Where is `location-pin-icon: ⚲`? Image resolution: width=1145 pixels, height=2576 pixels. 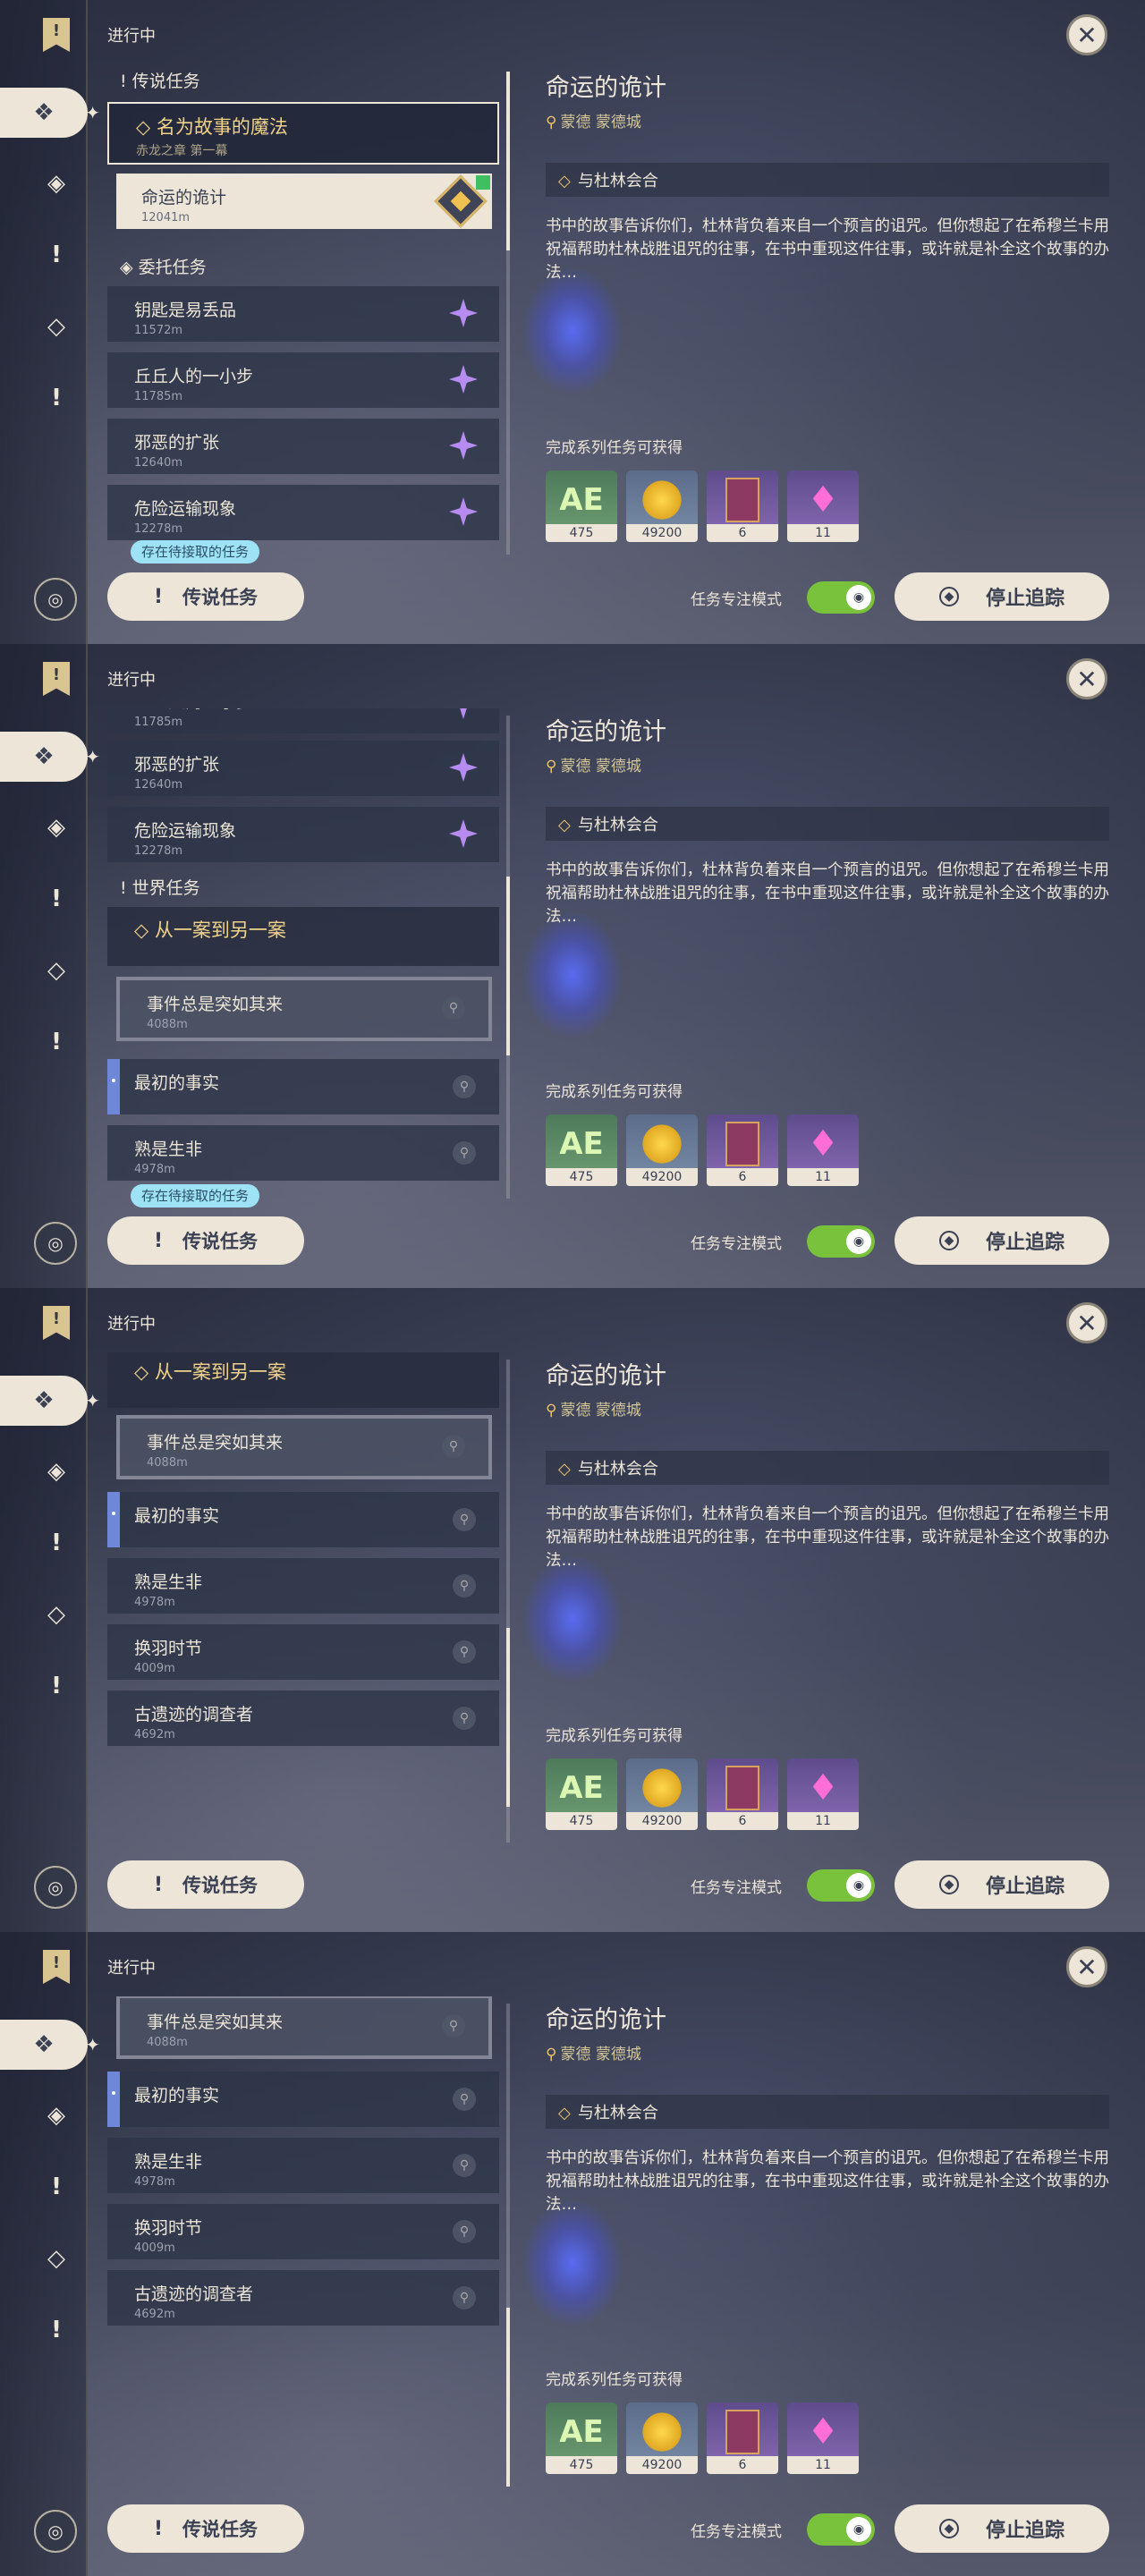
location-pin-icon: ⚲ is located at coordinates (551, 1410).